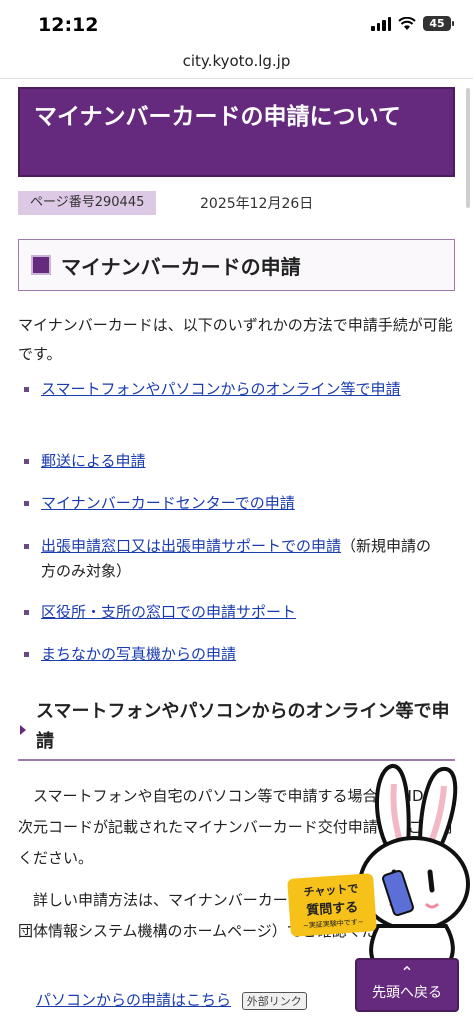  Describe the element at coordinates (181, 266) in the screenshot. I see `section-heading-text: マイナンバーカードの申請` at that location.